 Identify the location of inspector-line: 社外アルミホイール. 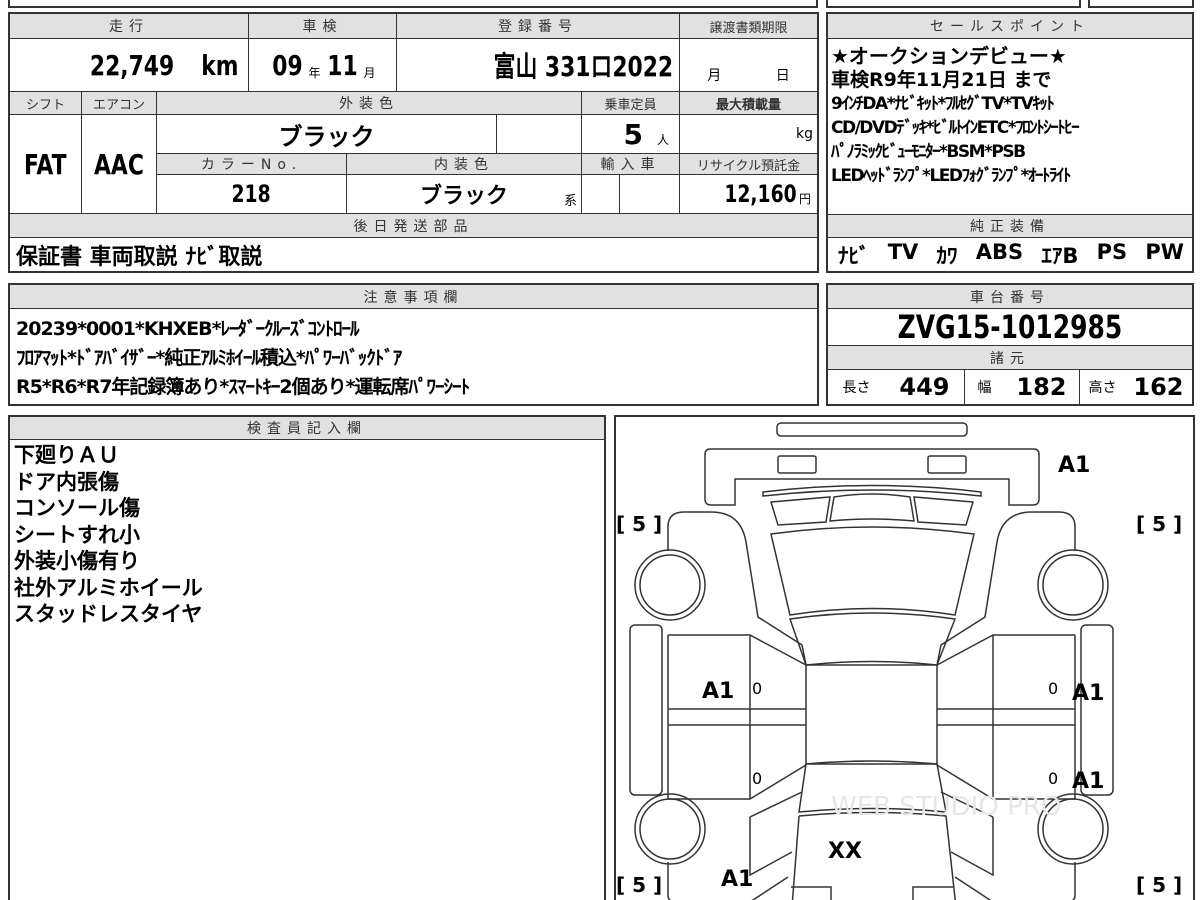
(108, 587).